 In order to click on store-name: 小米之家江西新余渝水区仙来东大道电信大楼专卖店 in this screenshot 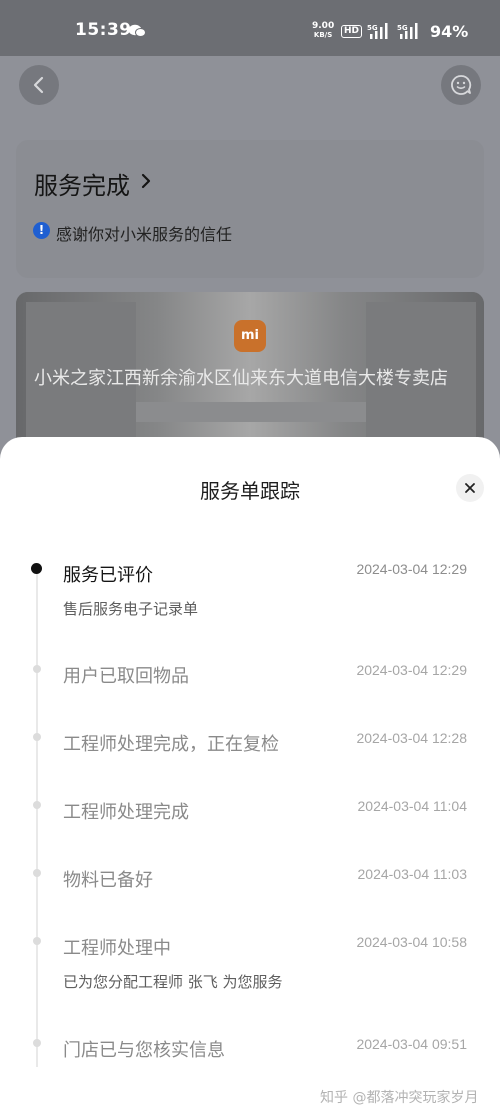, I will do `click(241, 378)`.